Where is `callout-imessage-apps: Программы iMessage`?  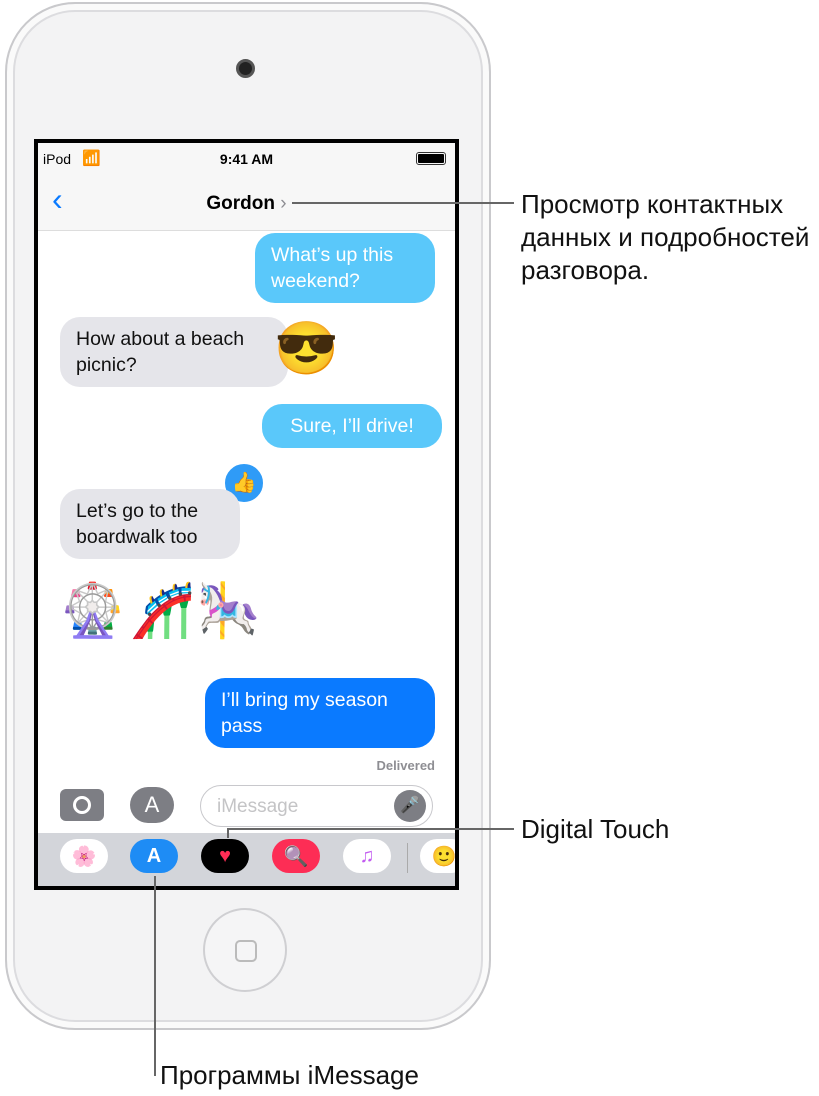
callout-imessage-apps: Программы iMessage is located at coordinates (289, 1075).